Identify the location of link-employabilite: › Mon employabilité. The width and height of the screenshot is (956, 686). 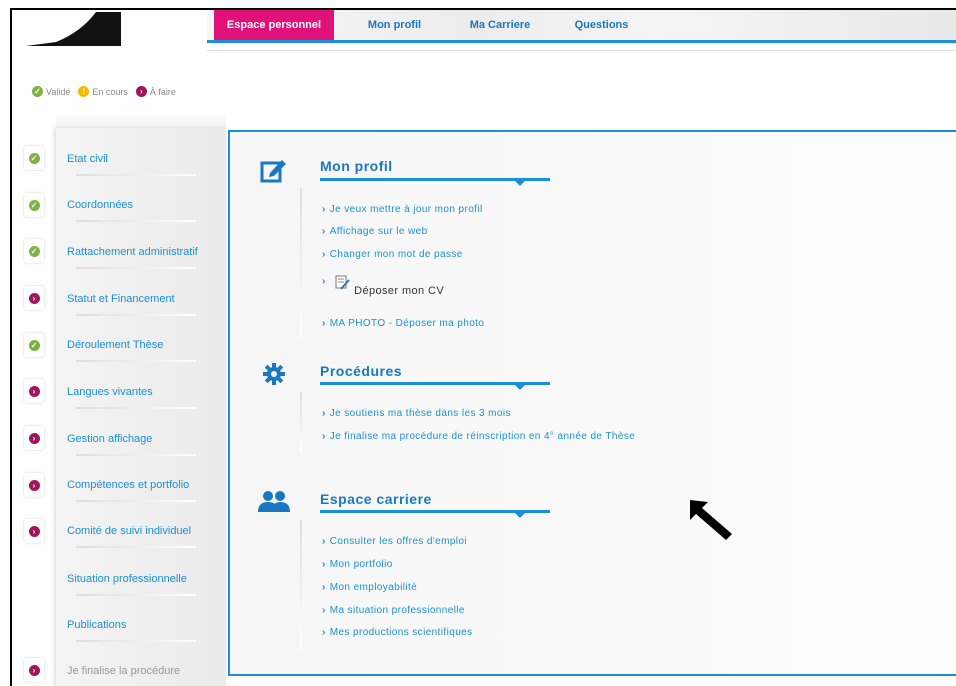
(369, 587).